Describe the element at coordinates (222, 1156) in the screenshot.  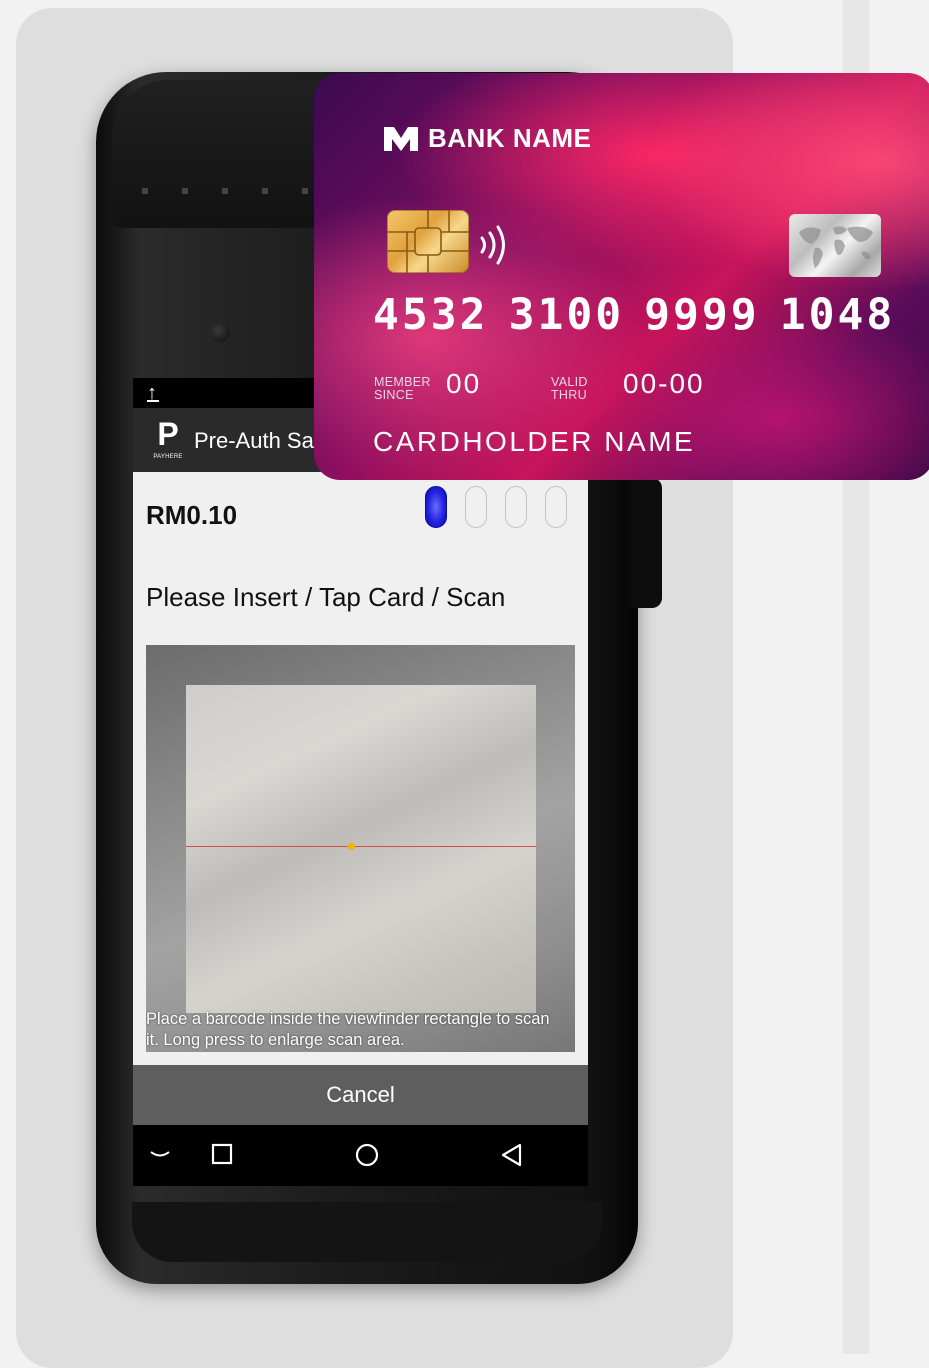
I see `square-icon` at that location.